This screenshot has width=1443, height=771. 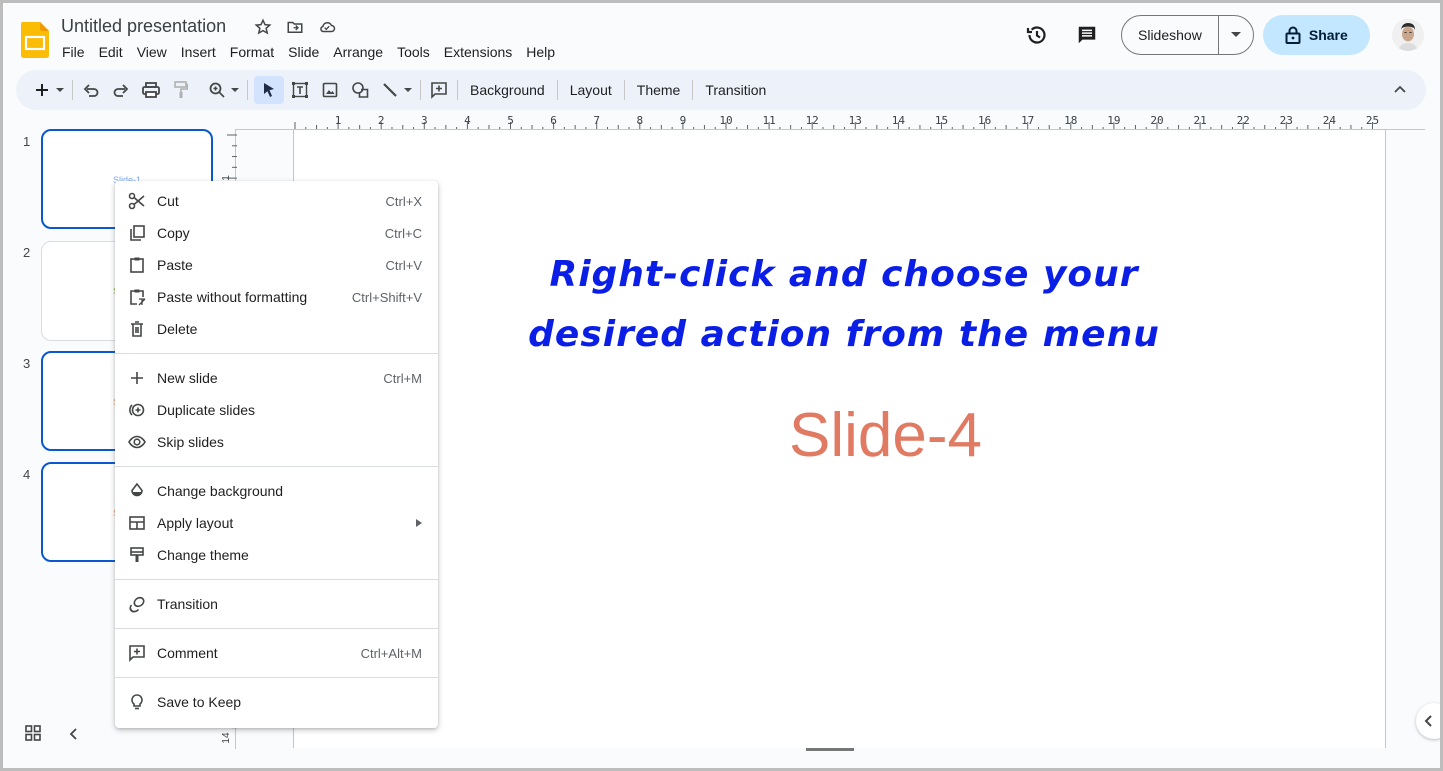 What do you see at coordinates (276, 555) in the screenshot?
I see `menu-item-change-theme: Change theme` at bounding box center [276, 555].